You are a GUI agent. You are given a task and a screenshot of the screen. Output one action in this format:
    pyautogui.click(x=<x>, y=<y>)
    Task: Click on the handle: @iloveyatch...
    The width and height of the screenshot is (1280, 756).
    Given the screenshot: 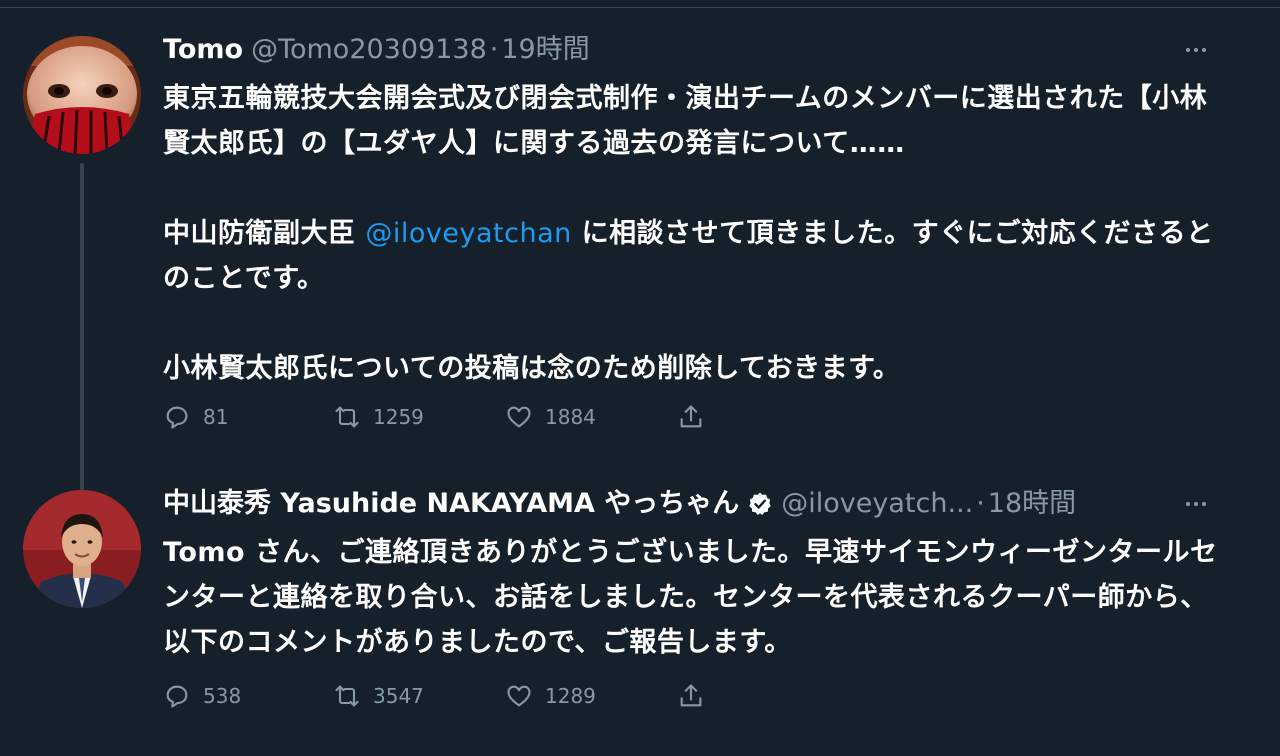 What is the action you would take?
    pyautogui.click(x=877, y=504)
    